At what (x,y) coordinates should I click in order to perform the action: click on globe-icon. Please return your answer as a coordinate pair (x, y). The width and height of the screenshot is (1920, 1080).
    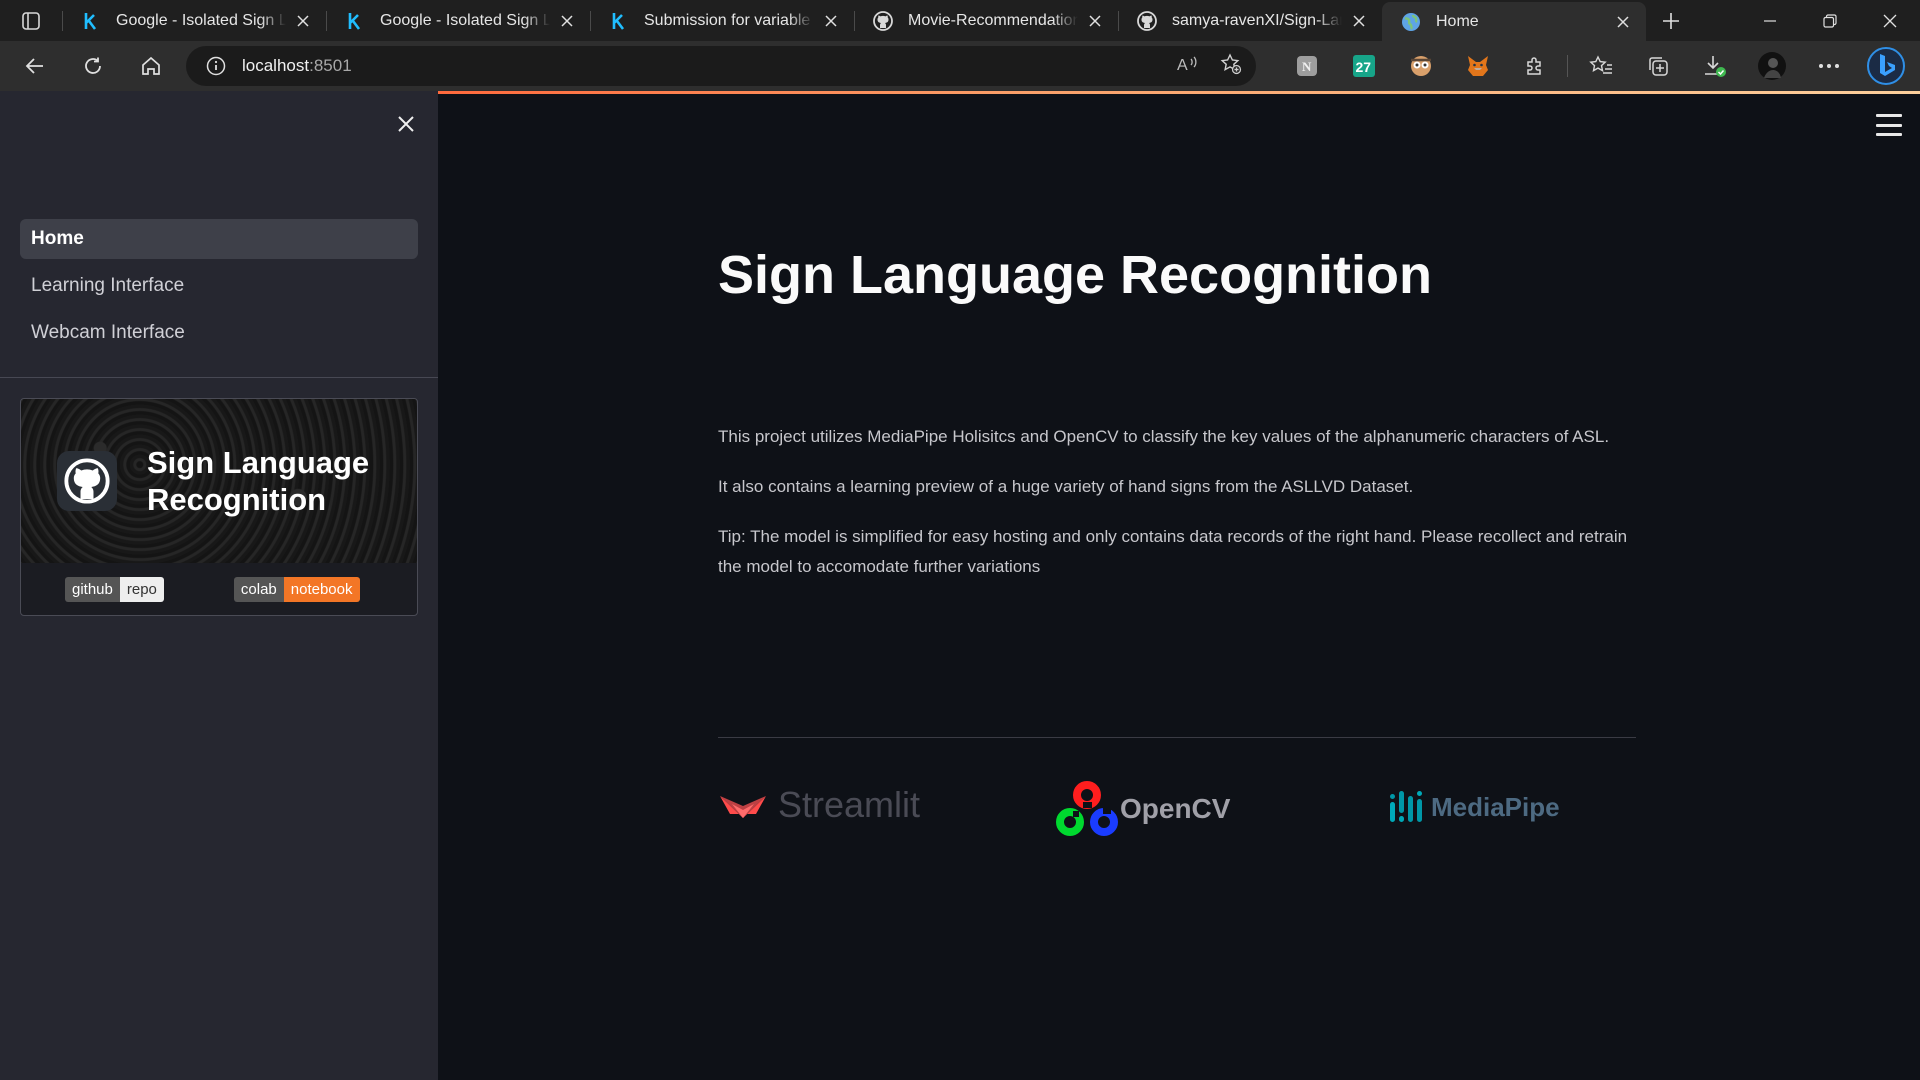
    Looking at the image, I should click on (1411, 22).